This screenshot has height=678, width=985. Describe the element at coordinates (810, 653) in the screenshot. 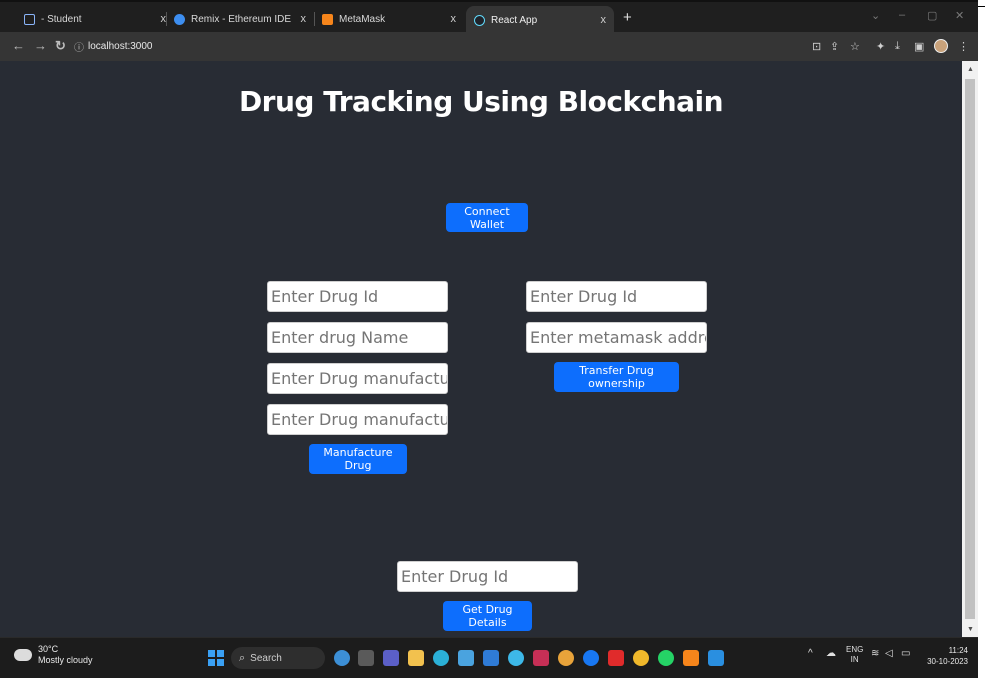

I see `show-hidden-icons-icon: ^` at that location.